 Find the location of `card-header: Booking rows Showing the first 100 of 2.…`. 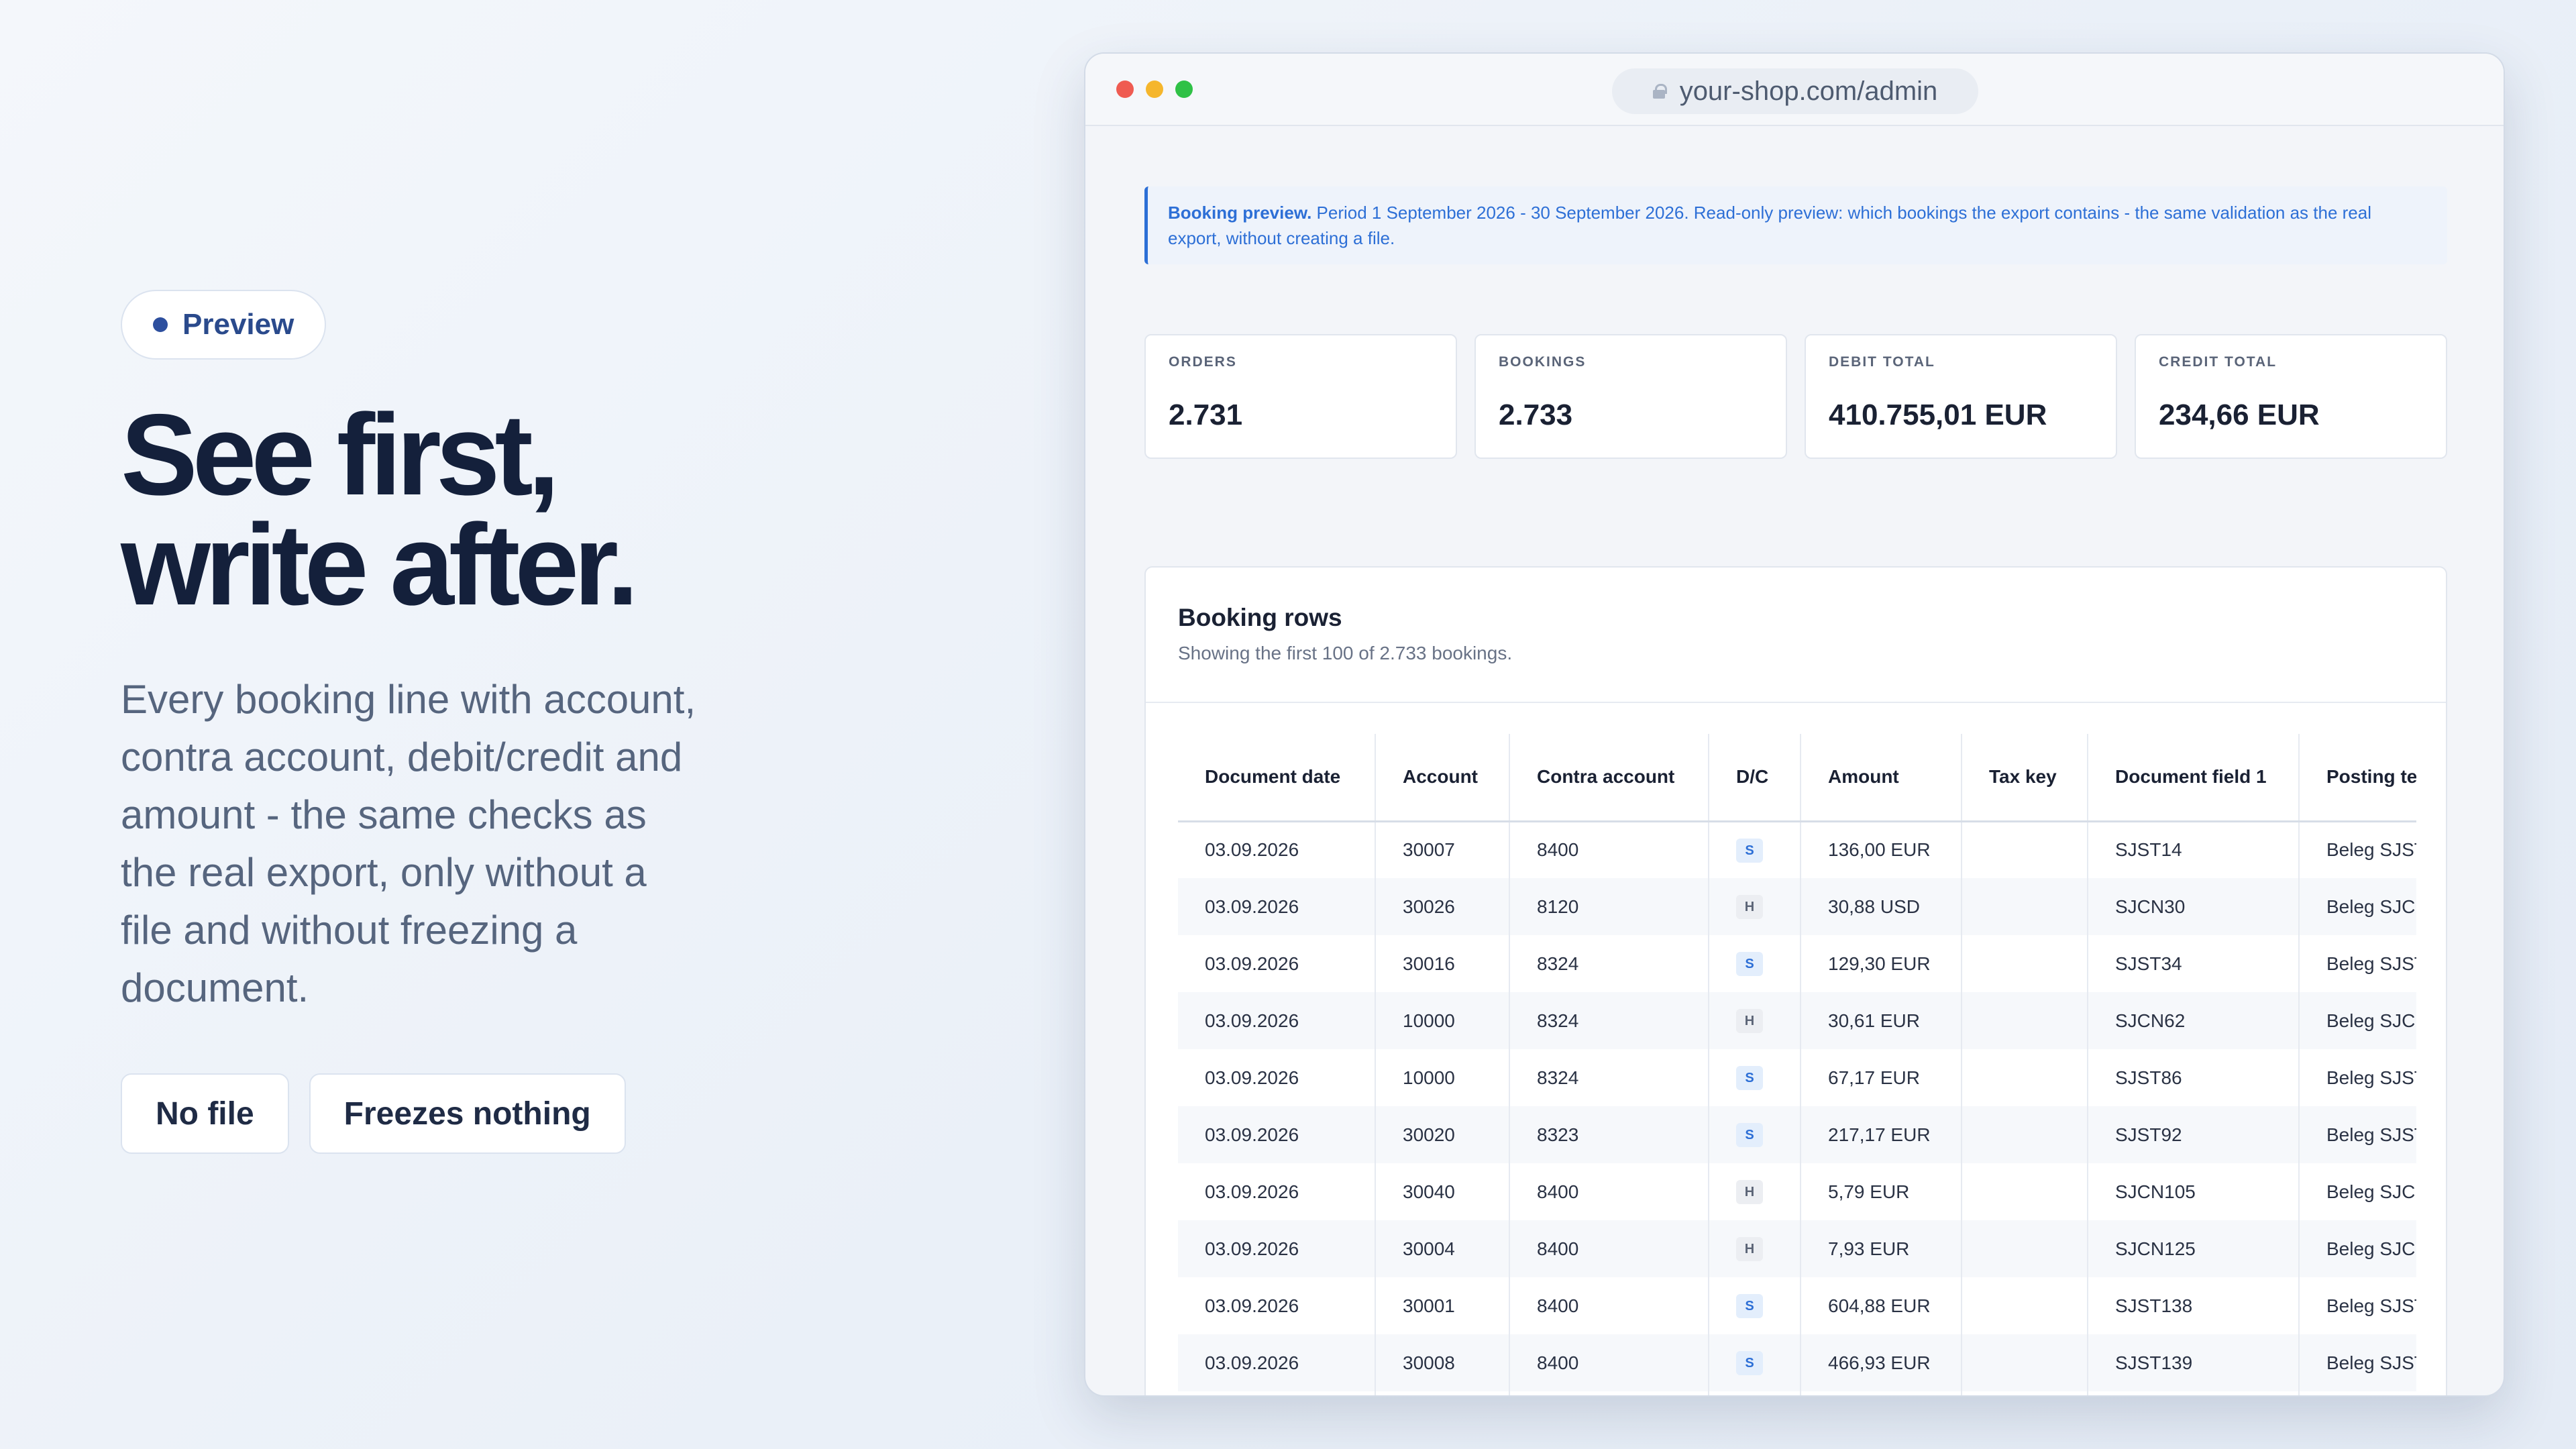

card-header: Booking rows Showing the first 100 of 2.… is located at coordinates (1796, 635).